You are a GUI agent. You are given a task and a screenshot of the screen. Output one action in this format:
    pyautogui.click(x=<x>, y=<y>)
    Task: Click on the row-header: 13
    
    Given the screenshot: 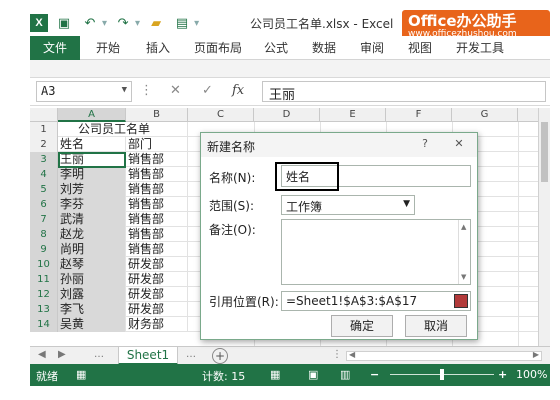 What is the action you would take?
    pyautogui.click(x=44, y=309)
    